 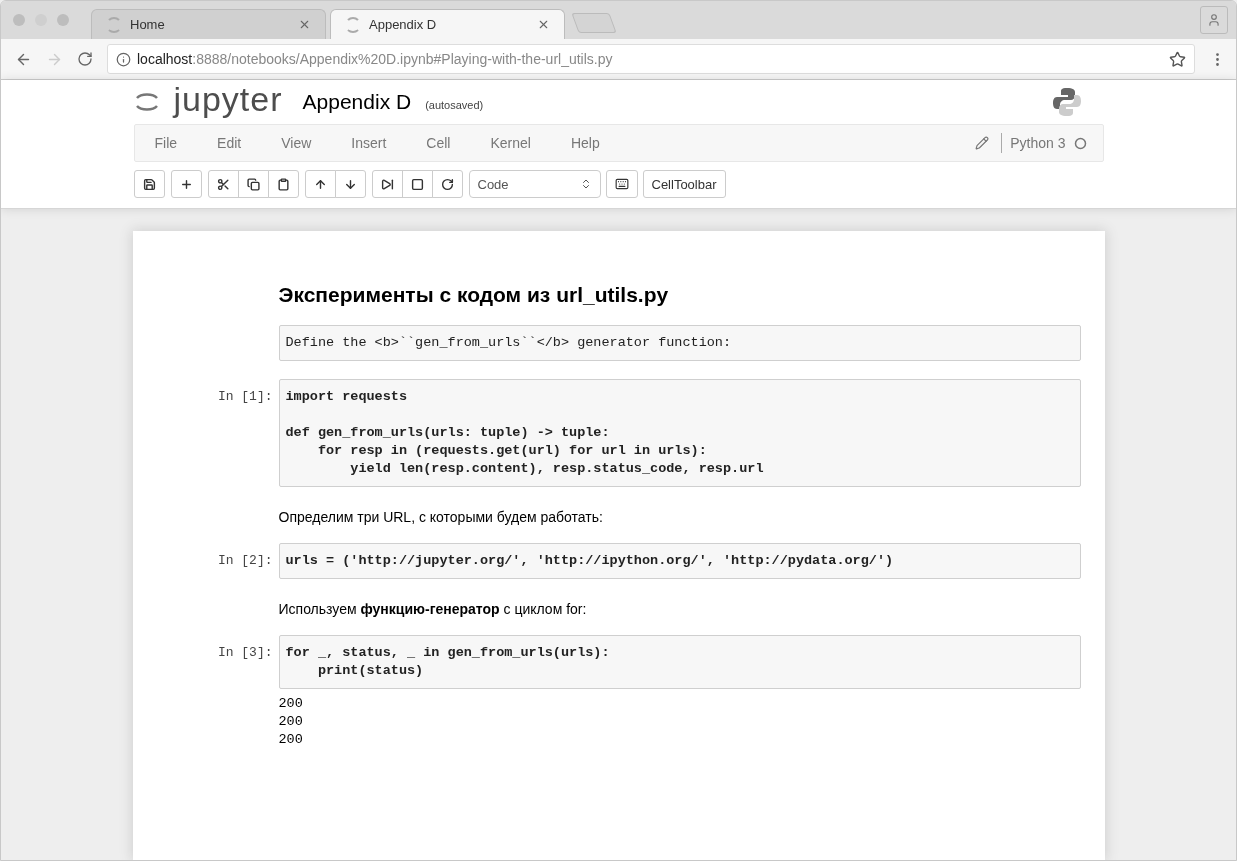 I want to click on menu-item: Insert, so click(x=373, y=143).